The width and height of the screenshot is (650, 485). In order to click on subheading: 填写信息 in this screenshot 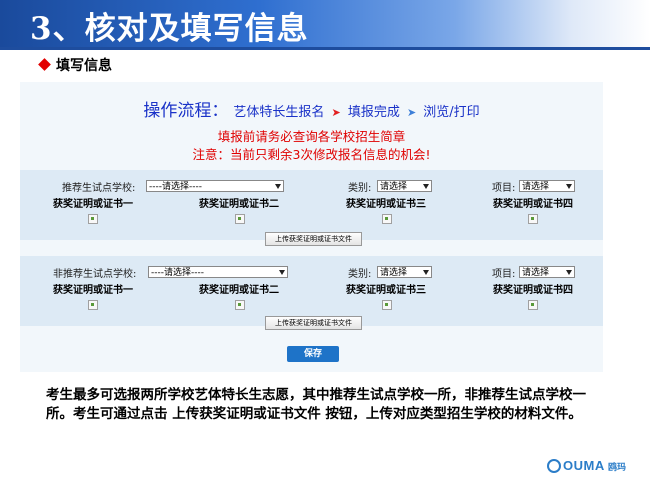, I will do `click(75, 65)`.